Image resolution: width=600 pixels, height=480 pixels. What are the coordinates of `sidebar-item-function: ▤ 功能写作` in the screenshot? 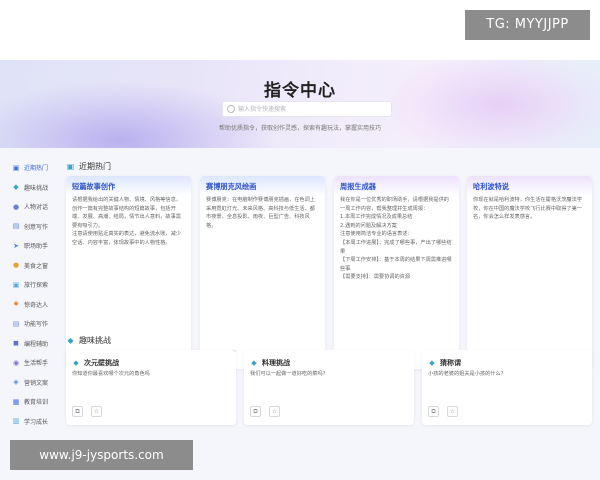 It's located at (34, 324).